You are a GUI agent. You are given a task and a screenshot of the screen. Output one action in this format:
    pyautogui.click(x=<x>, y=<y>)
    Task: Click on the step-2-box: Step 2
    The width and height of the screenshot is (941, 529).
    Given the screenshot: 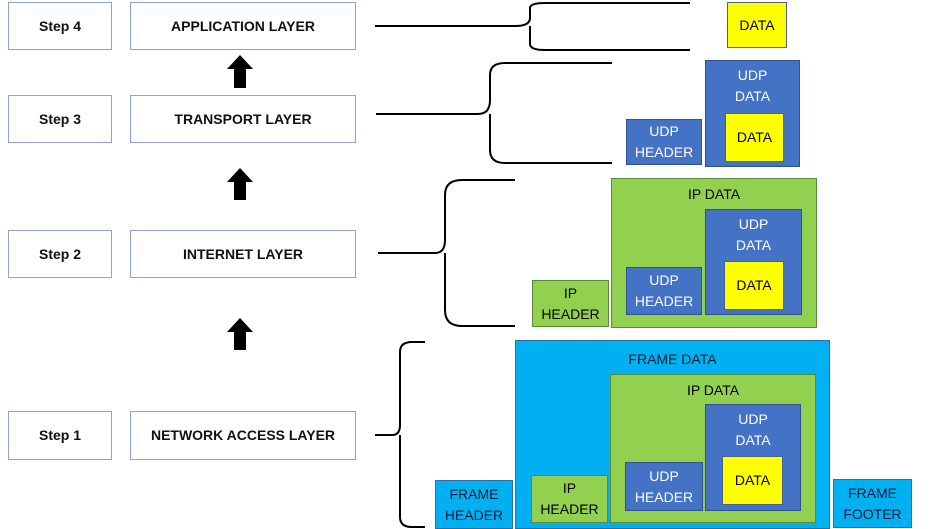 What is the action you would take?
    pyautogui.click(x=60, y=254)
    